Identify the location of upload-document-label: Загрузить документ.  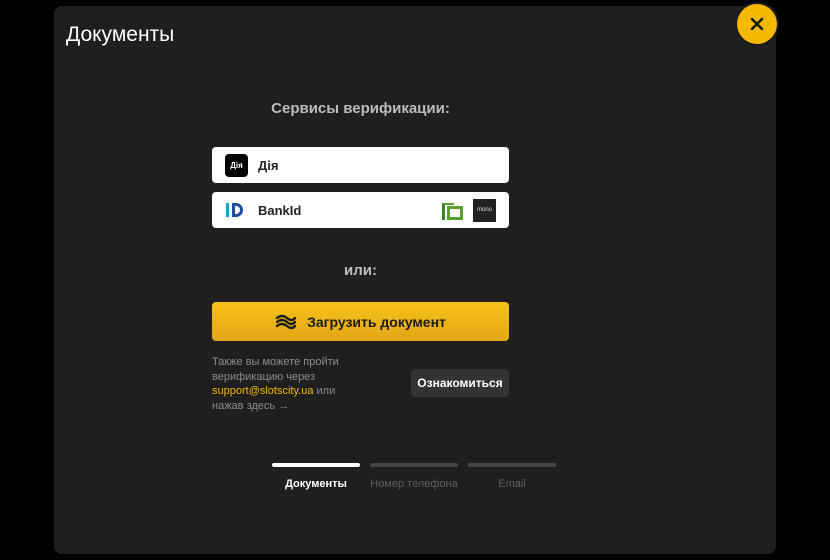
(376, 321).